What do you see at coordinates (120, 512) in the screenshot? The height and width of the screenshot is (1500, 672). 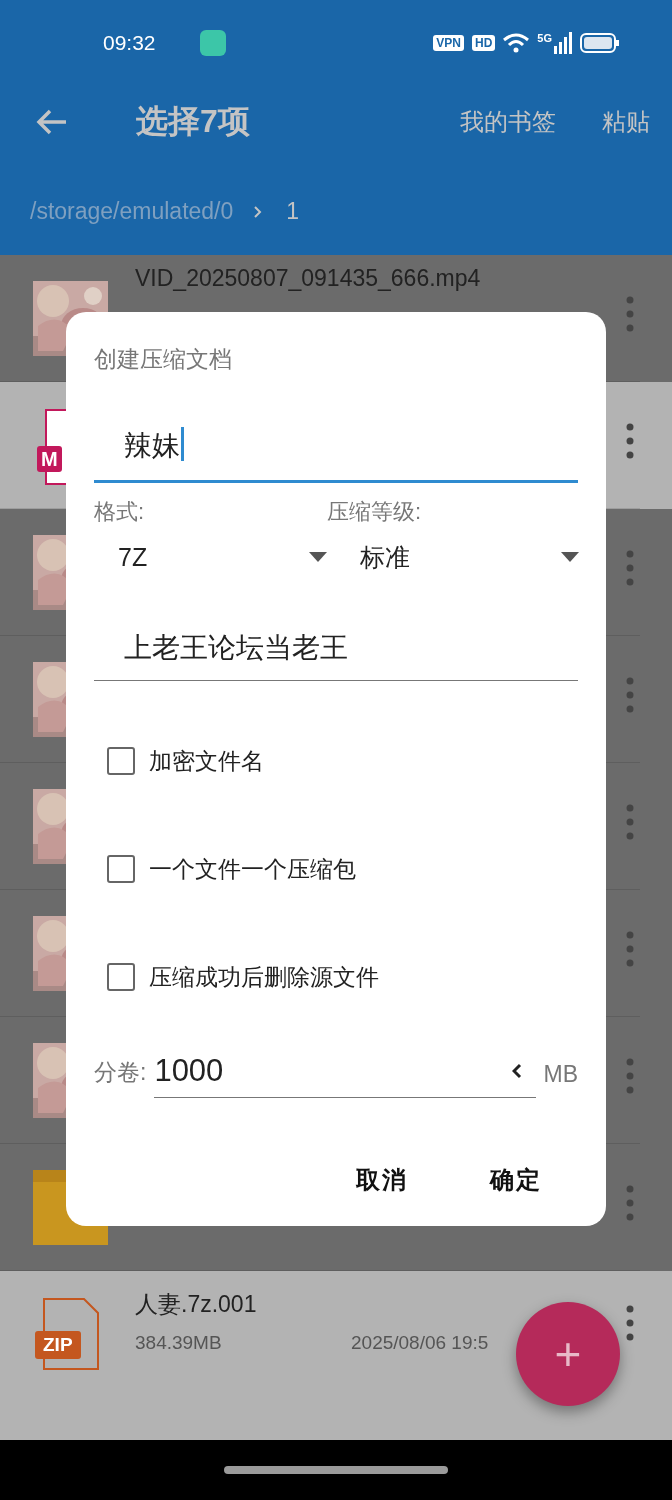 I see `field-label: 格式:` at bounding box center [120, 512].